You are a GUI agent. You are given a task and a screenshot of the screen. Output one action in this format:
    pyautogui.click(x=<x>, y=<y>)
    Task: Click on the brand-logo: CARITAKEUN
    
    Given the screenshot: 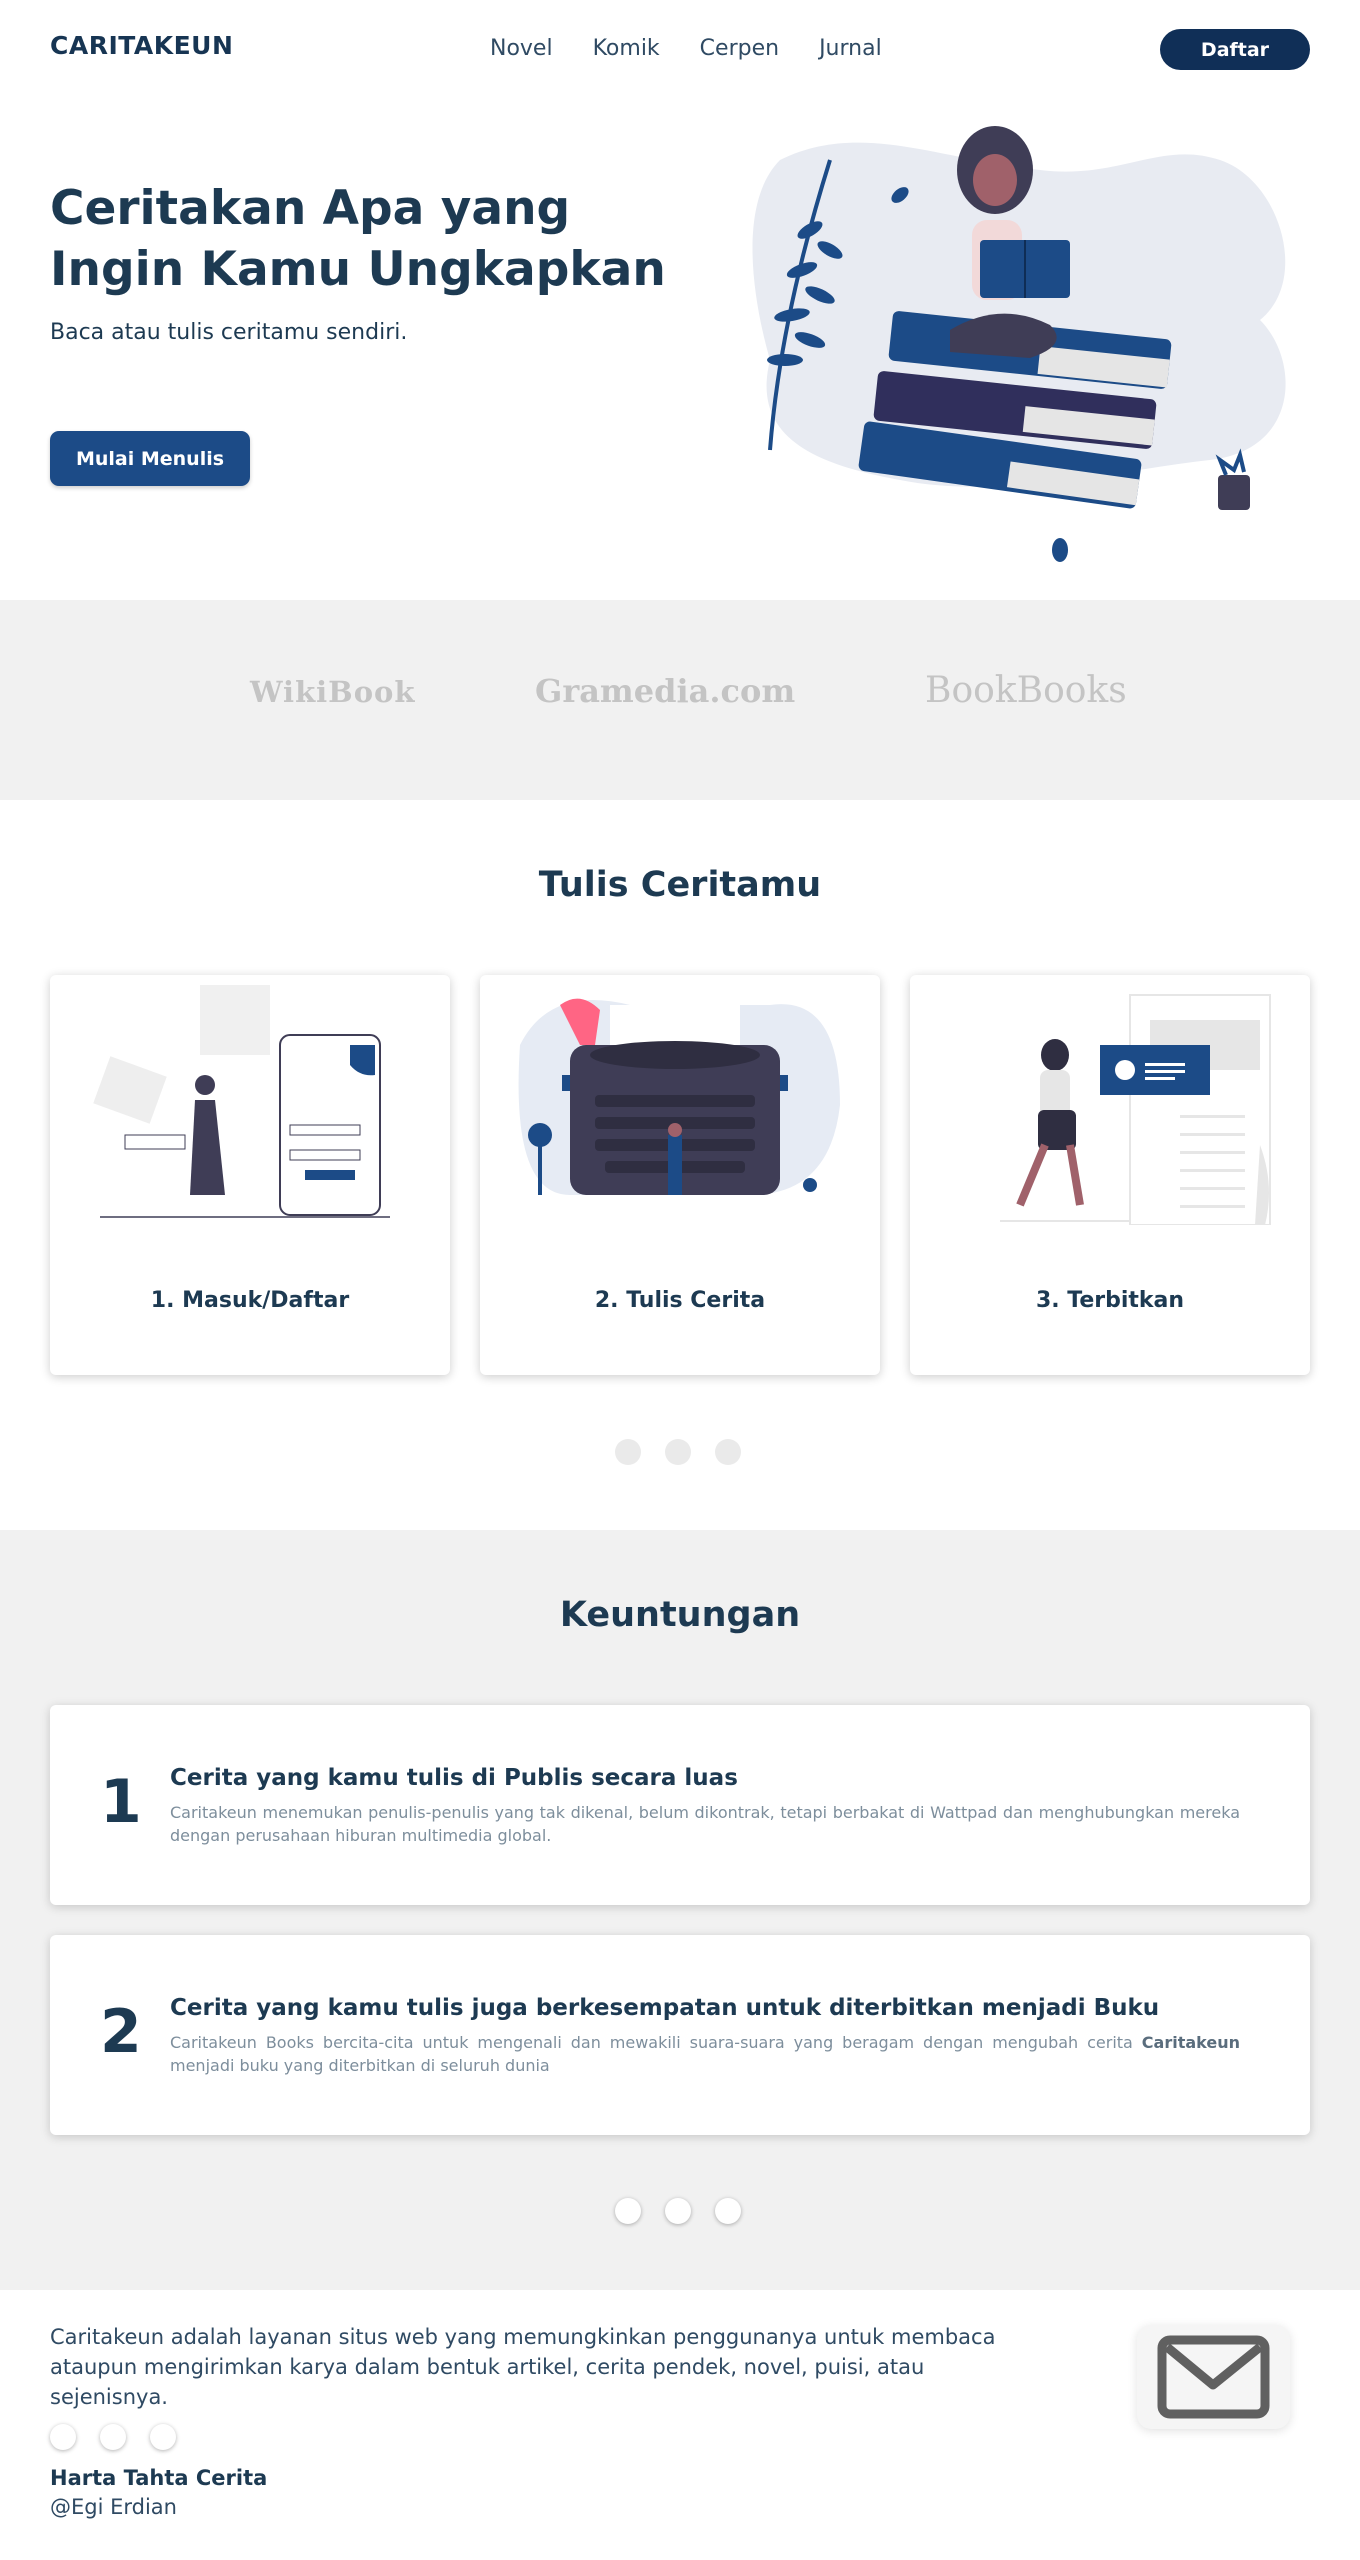 What is the action you would take?
    pyautogui.click(x=141, y=45)
    